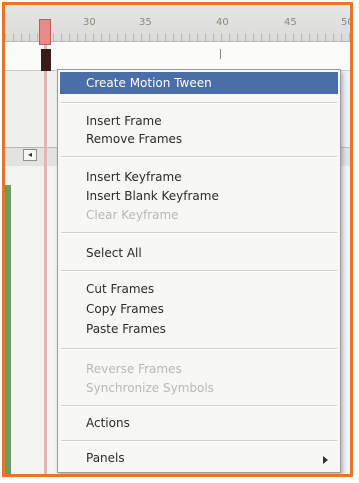  Describe the element at coordinates (152, 196) in the screenshot. I see `menu-item-insert-blank-keyframe: Insert Blank Keyframe` at that location.